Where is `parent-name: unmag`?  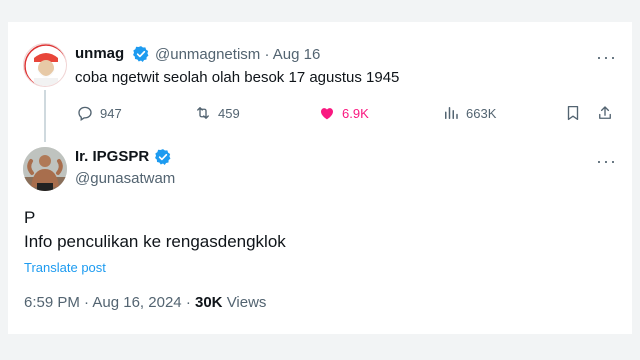
parent-name: unmag is located at coordinates (99, 53).